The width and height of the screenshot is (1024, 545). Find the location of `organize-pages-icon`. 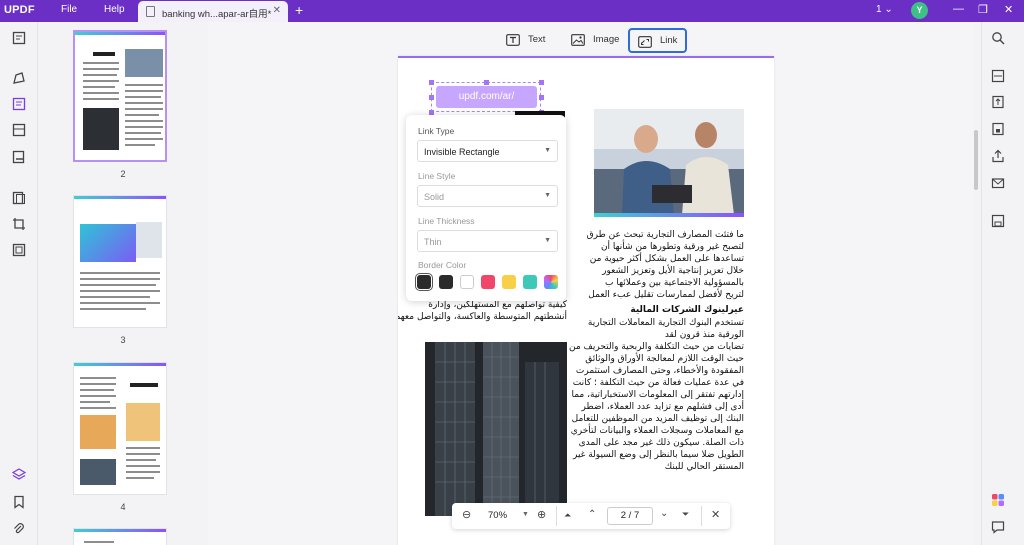

organize-pages-icon is located at coordinates (19, 198).